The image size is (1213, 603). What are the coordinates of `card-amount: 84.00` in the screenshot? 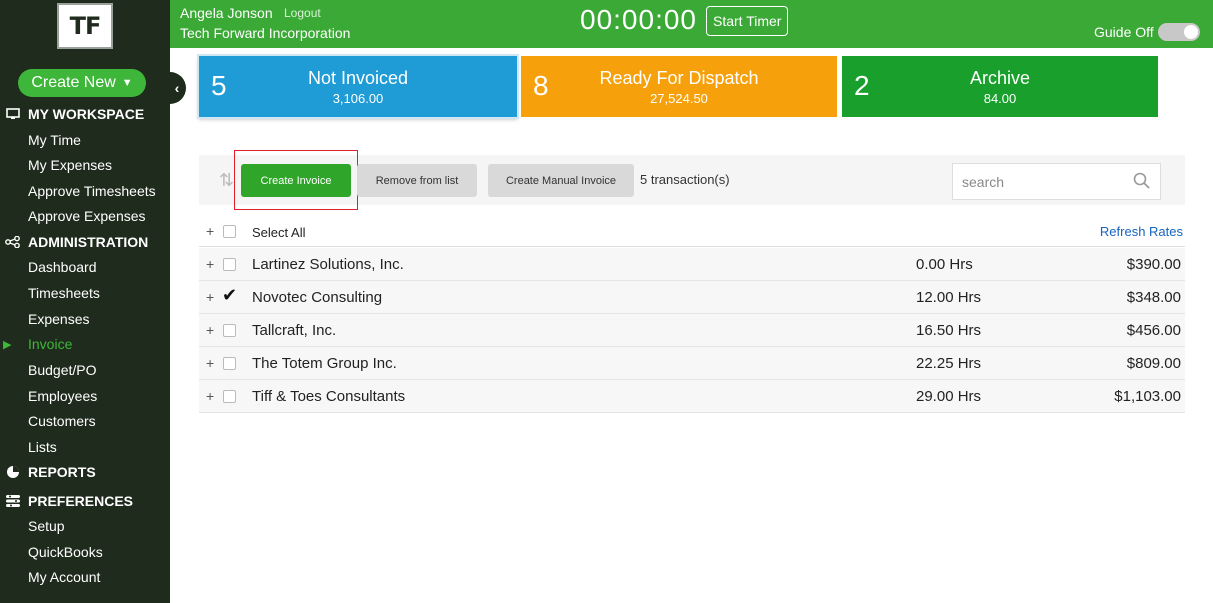 It's located at (1000, 98).